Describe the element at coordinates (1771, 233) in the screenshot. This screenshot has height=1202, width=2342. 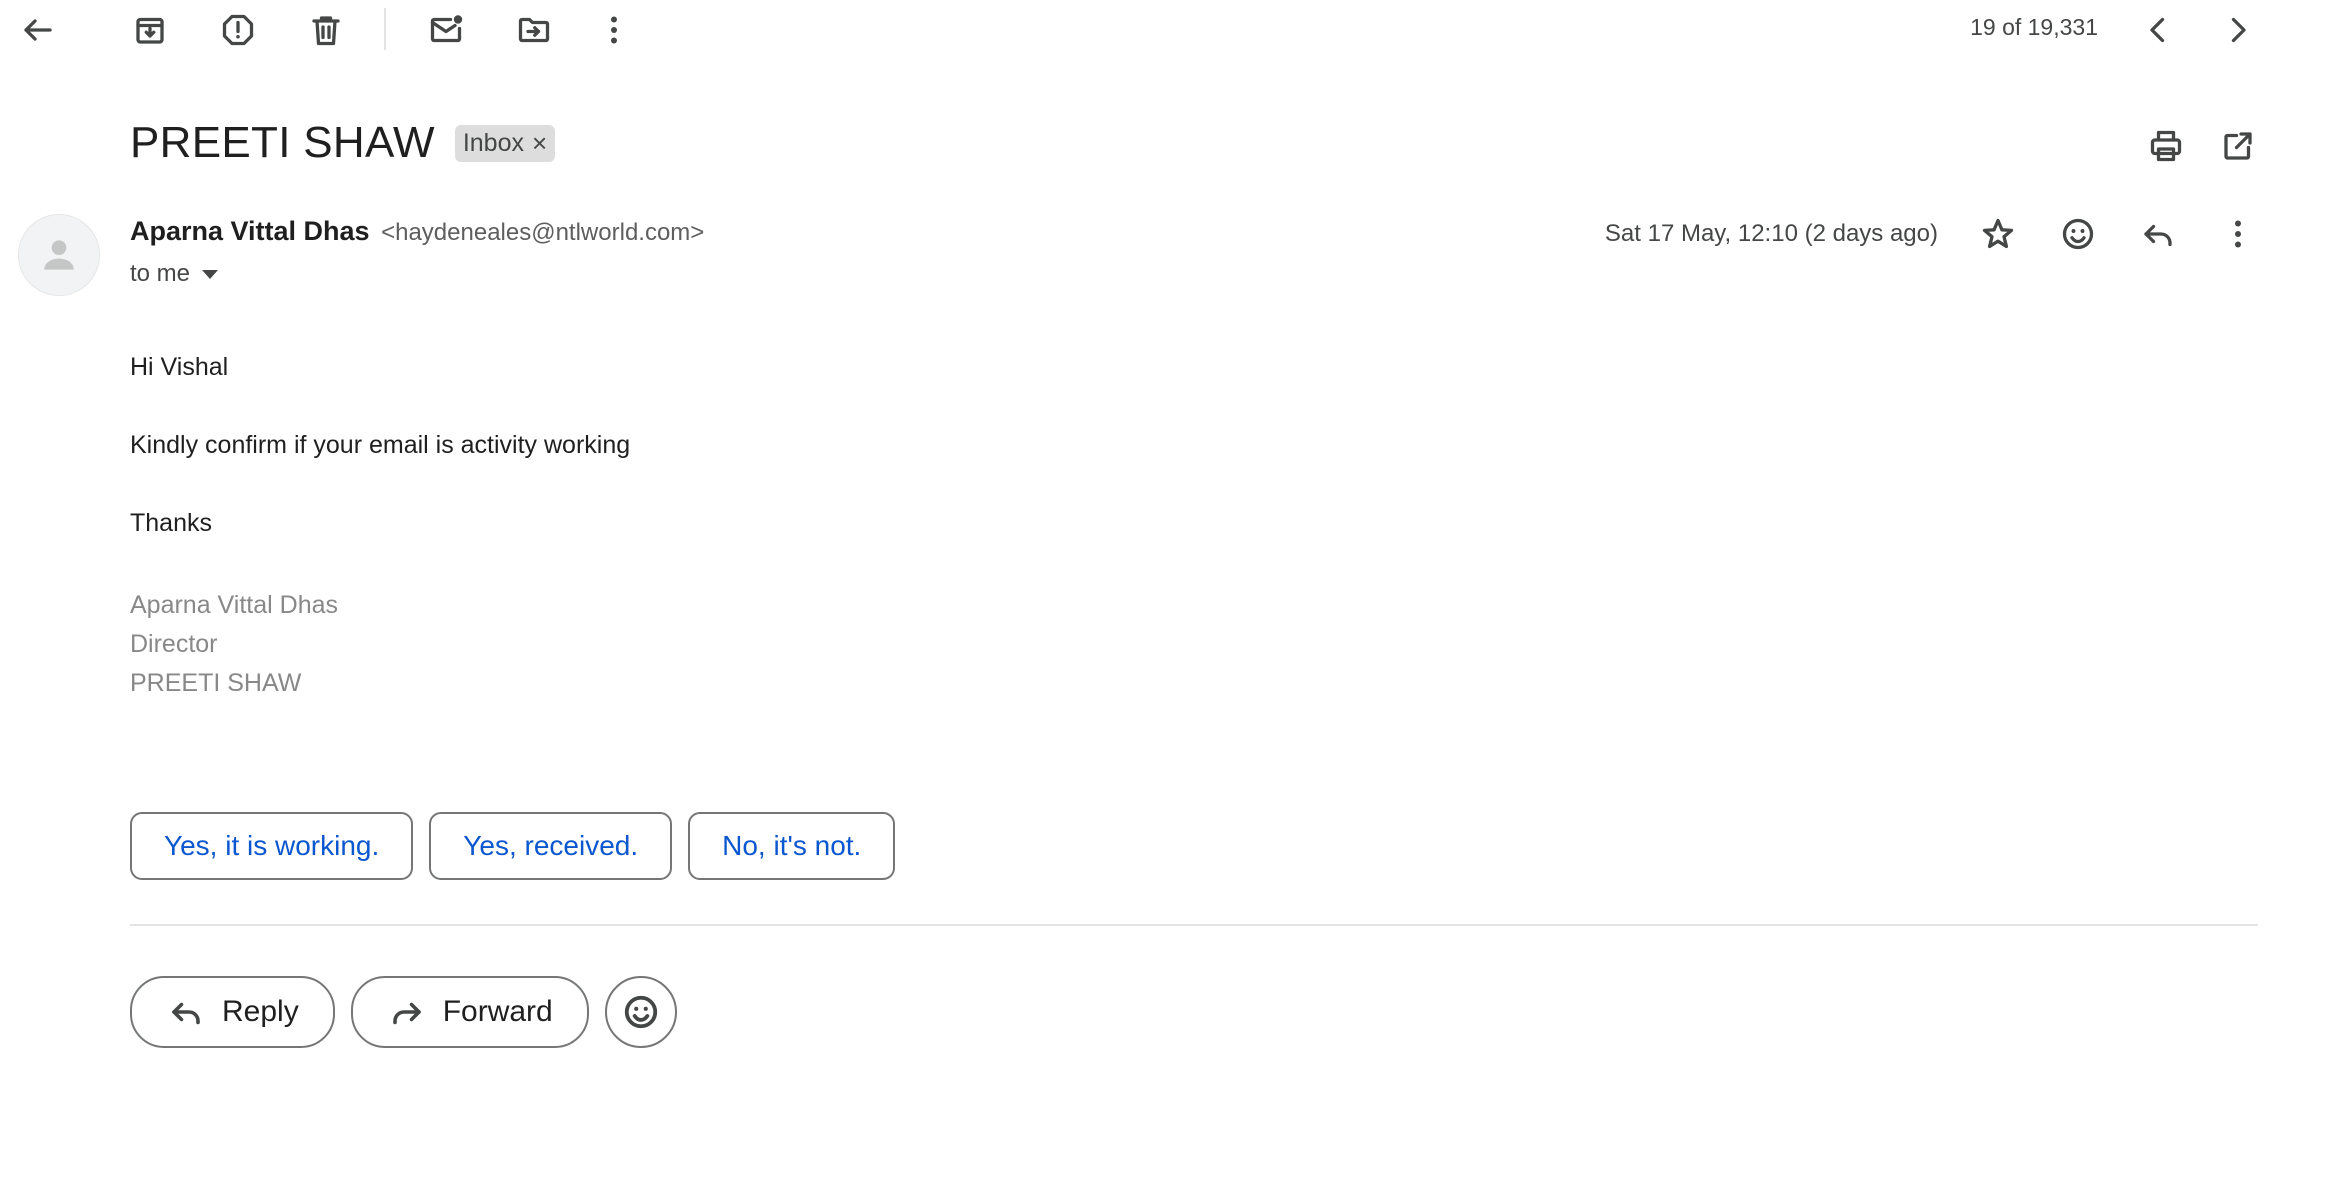
I see `message-date: Sat 17 May, 12:10 (2 days ago)` at that location.